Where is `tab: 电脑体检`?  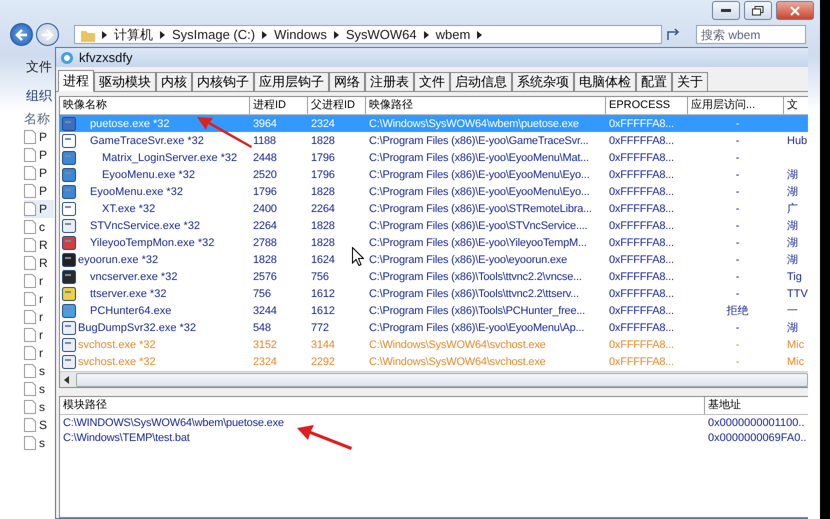 tab: 电脑体检 is located at coordinates (605, 81).